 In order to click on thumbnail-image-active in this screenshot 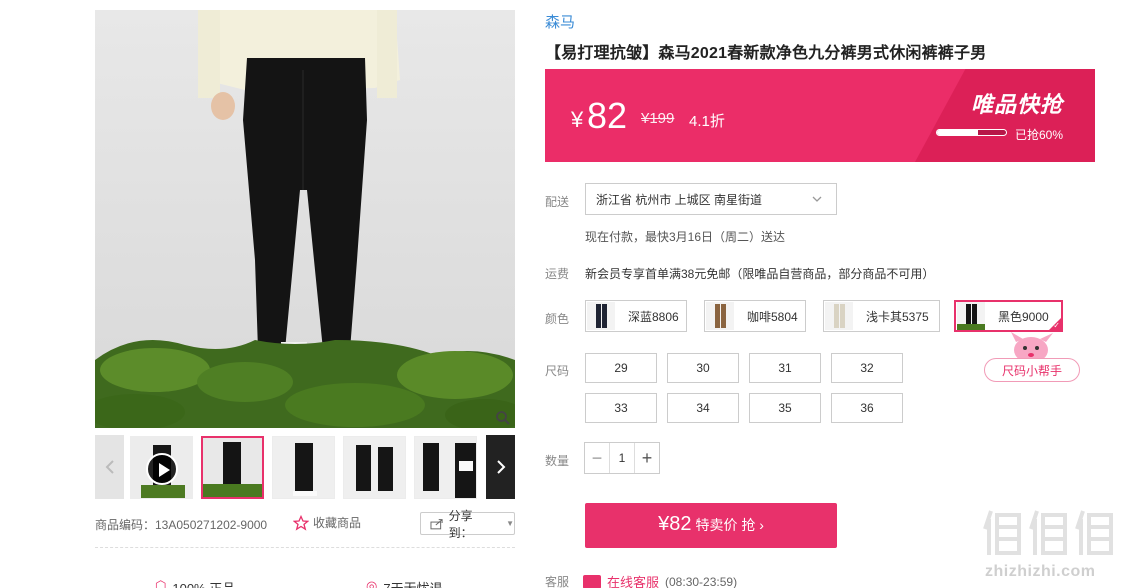, I will do `click(232, 467)`.